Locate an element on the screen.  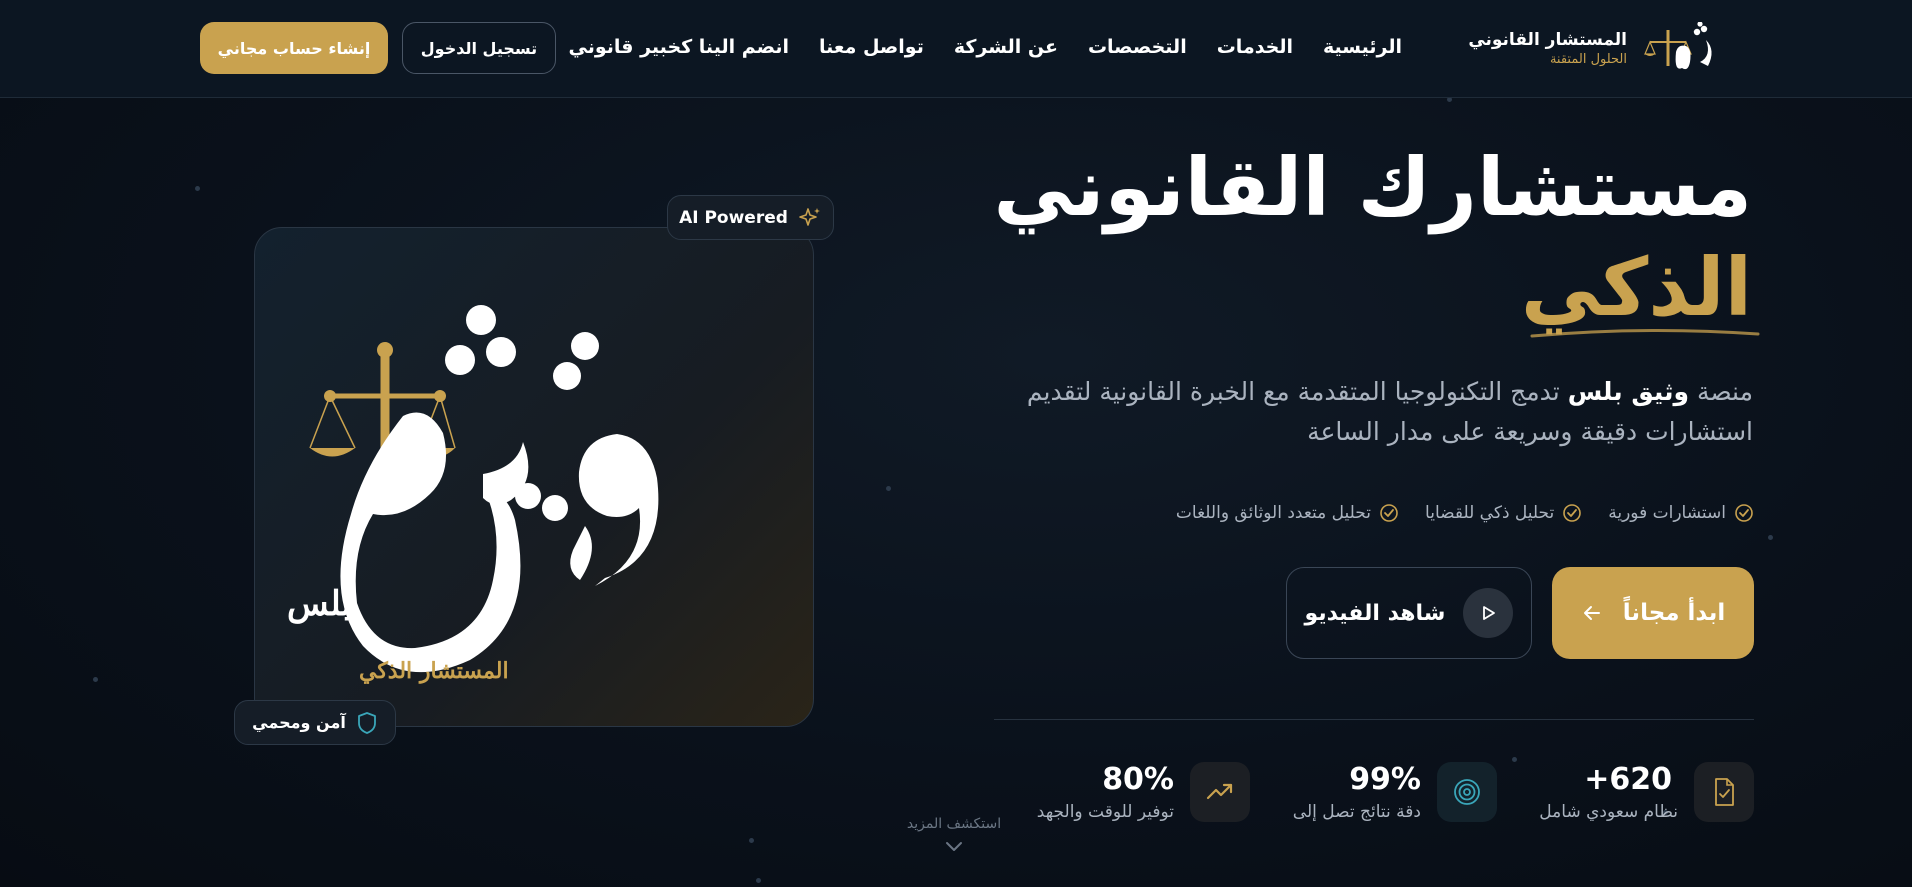
target-icon is located at coordinates (1467, 792).